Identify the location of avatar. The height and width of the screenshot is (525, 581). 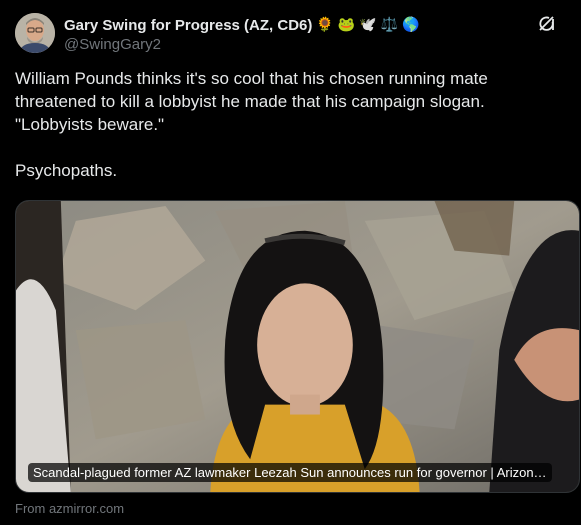
(35, 33).